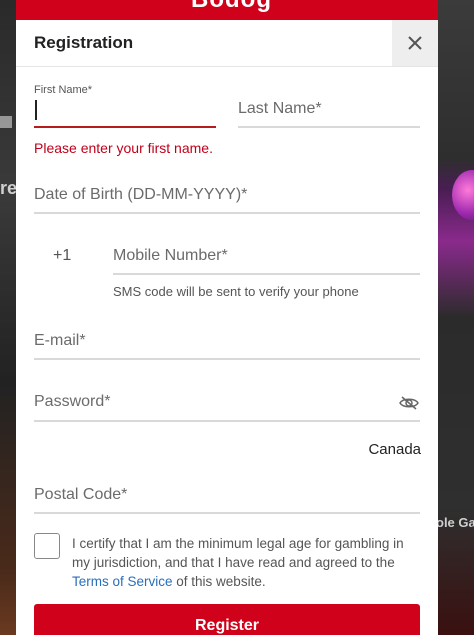  What do you see at coordinates (227, 43) in the screenshot?
I see `dialog-header: Registration` at bounding box center [227, 43].